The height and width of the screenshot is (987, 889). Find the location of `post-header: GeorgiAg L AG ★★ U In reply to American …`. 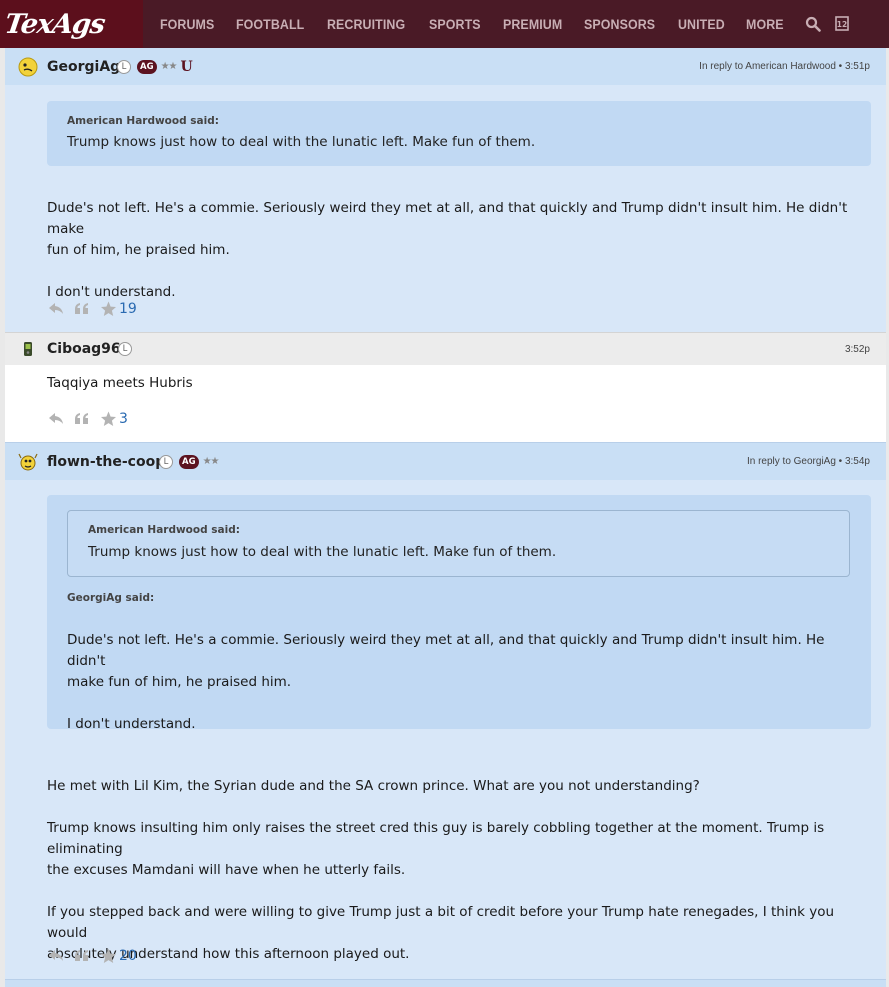

post-header: GeorgiAg L AG ★★ U In reply to American … is located at coordinates (445, 66).